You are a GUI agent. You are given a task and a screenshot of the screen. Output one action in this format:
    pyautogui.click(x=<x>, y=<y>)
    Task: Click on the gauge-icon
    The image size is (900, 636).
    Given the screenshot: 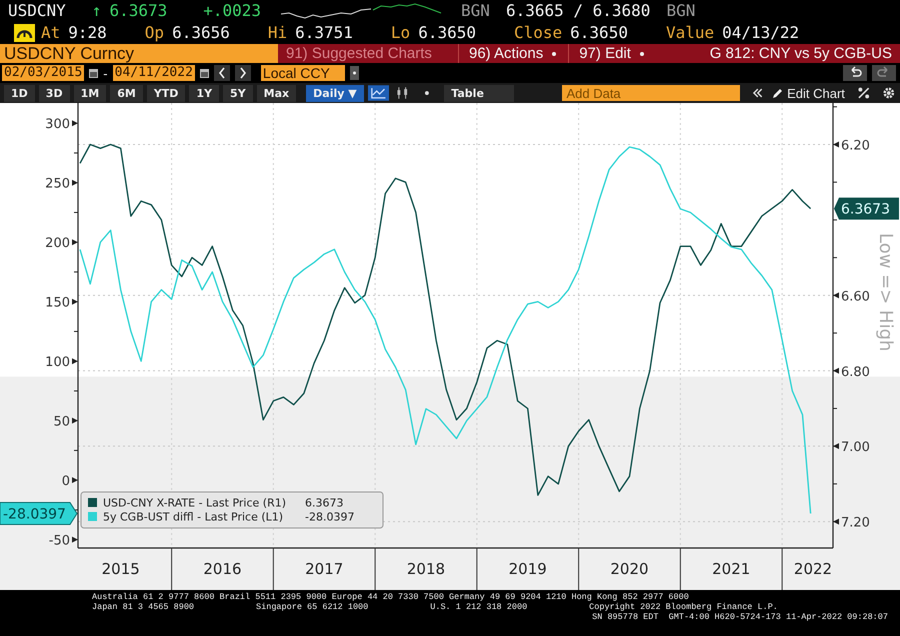 What is the action you would take?
    pyautogui.click(x=24, y=33)
    